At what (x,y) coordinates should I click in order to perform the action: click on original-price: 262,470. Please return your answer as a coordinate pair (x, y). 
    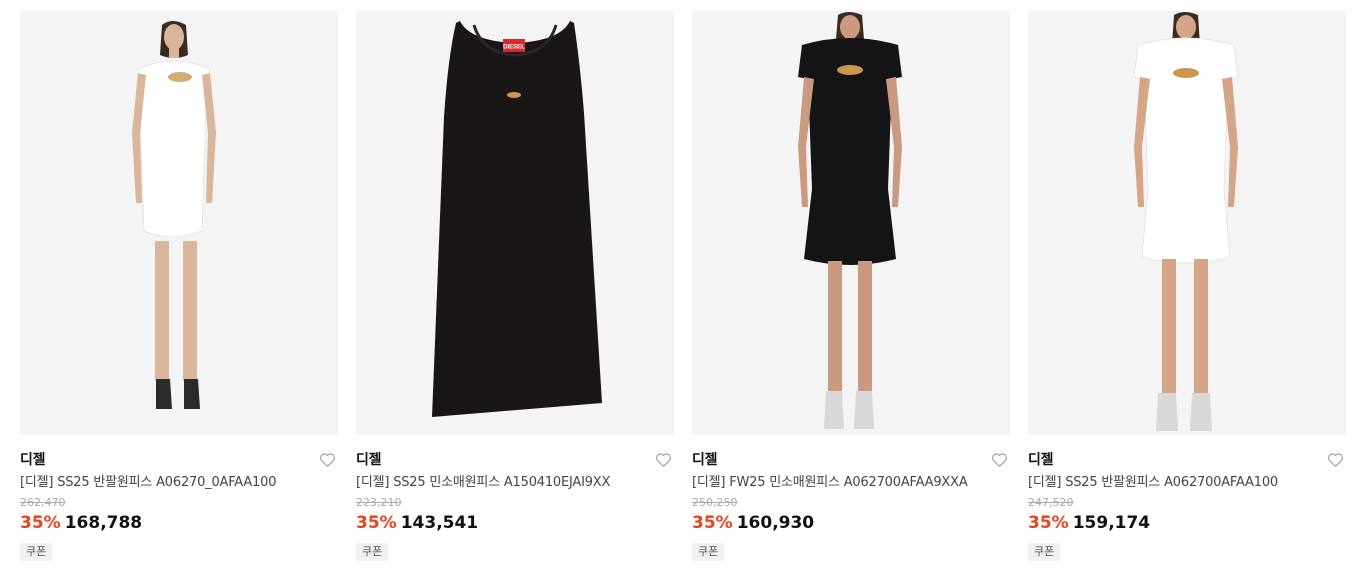
    Looking at the image, I should click on (43, 502).